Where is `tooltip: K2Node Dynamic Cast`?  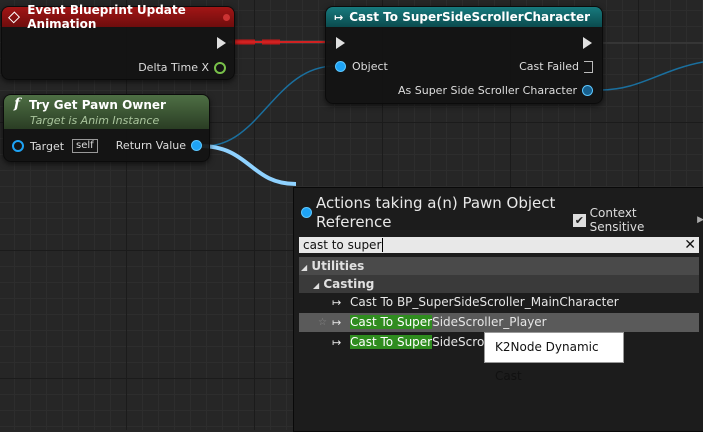 tooltip: K2Node Dynamic Cast is located at coordinates (554, 357).